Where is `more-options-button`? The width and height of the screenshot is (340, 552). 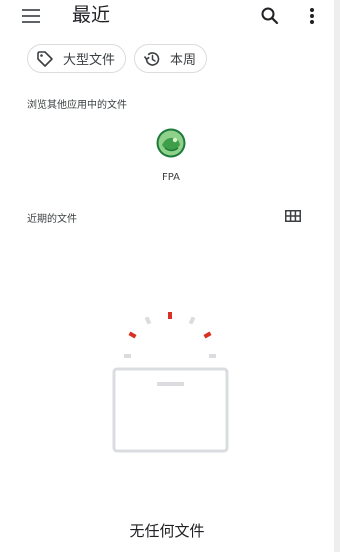 more-options-button is located at coordinates (312, 16).